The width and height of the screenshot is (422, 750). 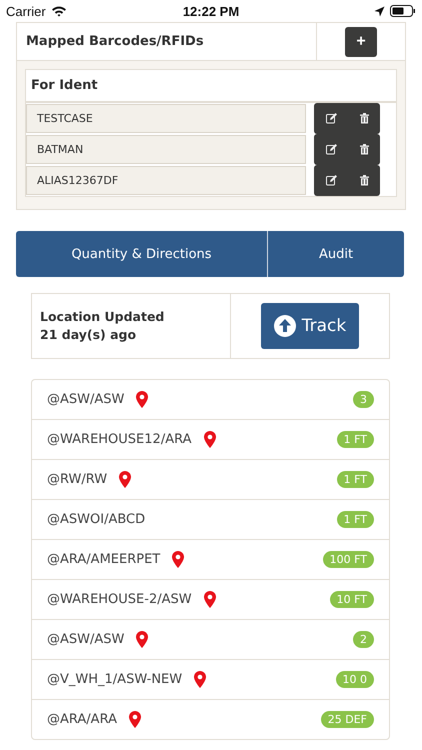 I want to click on arrow-up-circle-icon, so click(x=285, y=326).